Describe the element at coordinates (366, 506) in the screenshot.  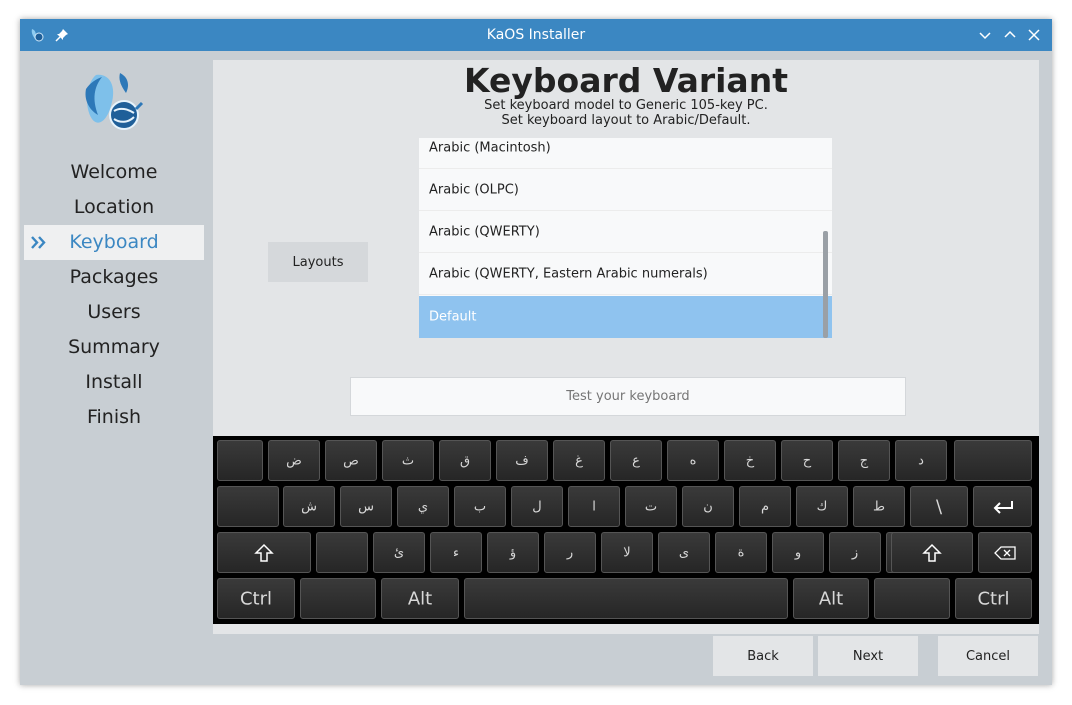
I see `key: س` at that location.